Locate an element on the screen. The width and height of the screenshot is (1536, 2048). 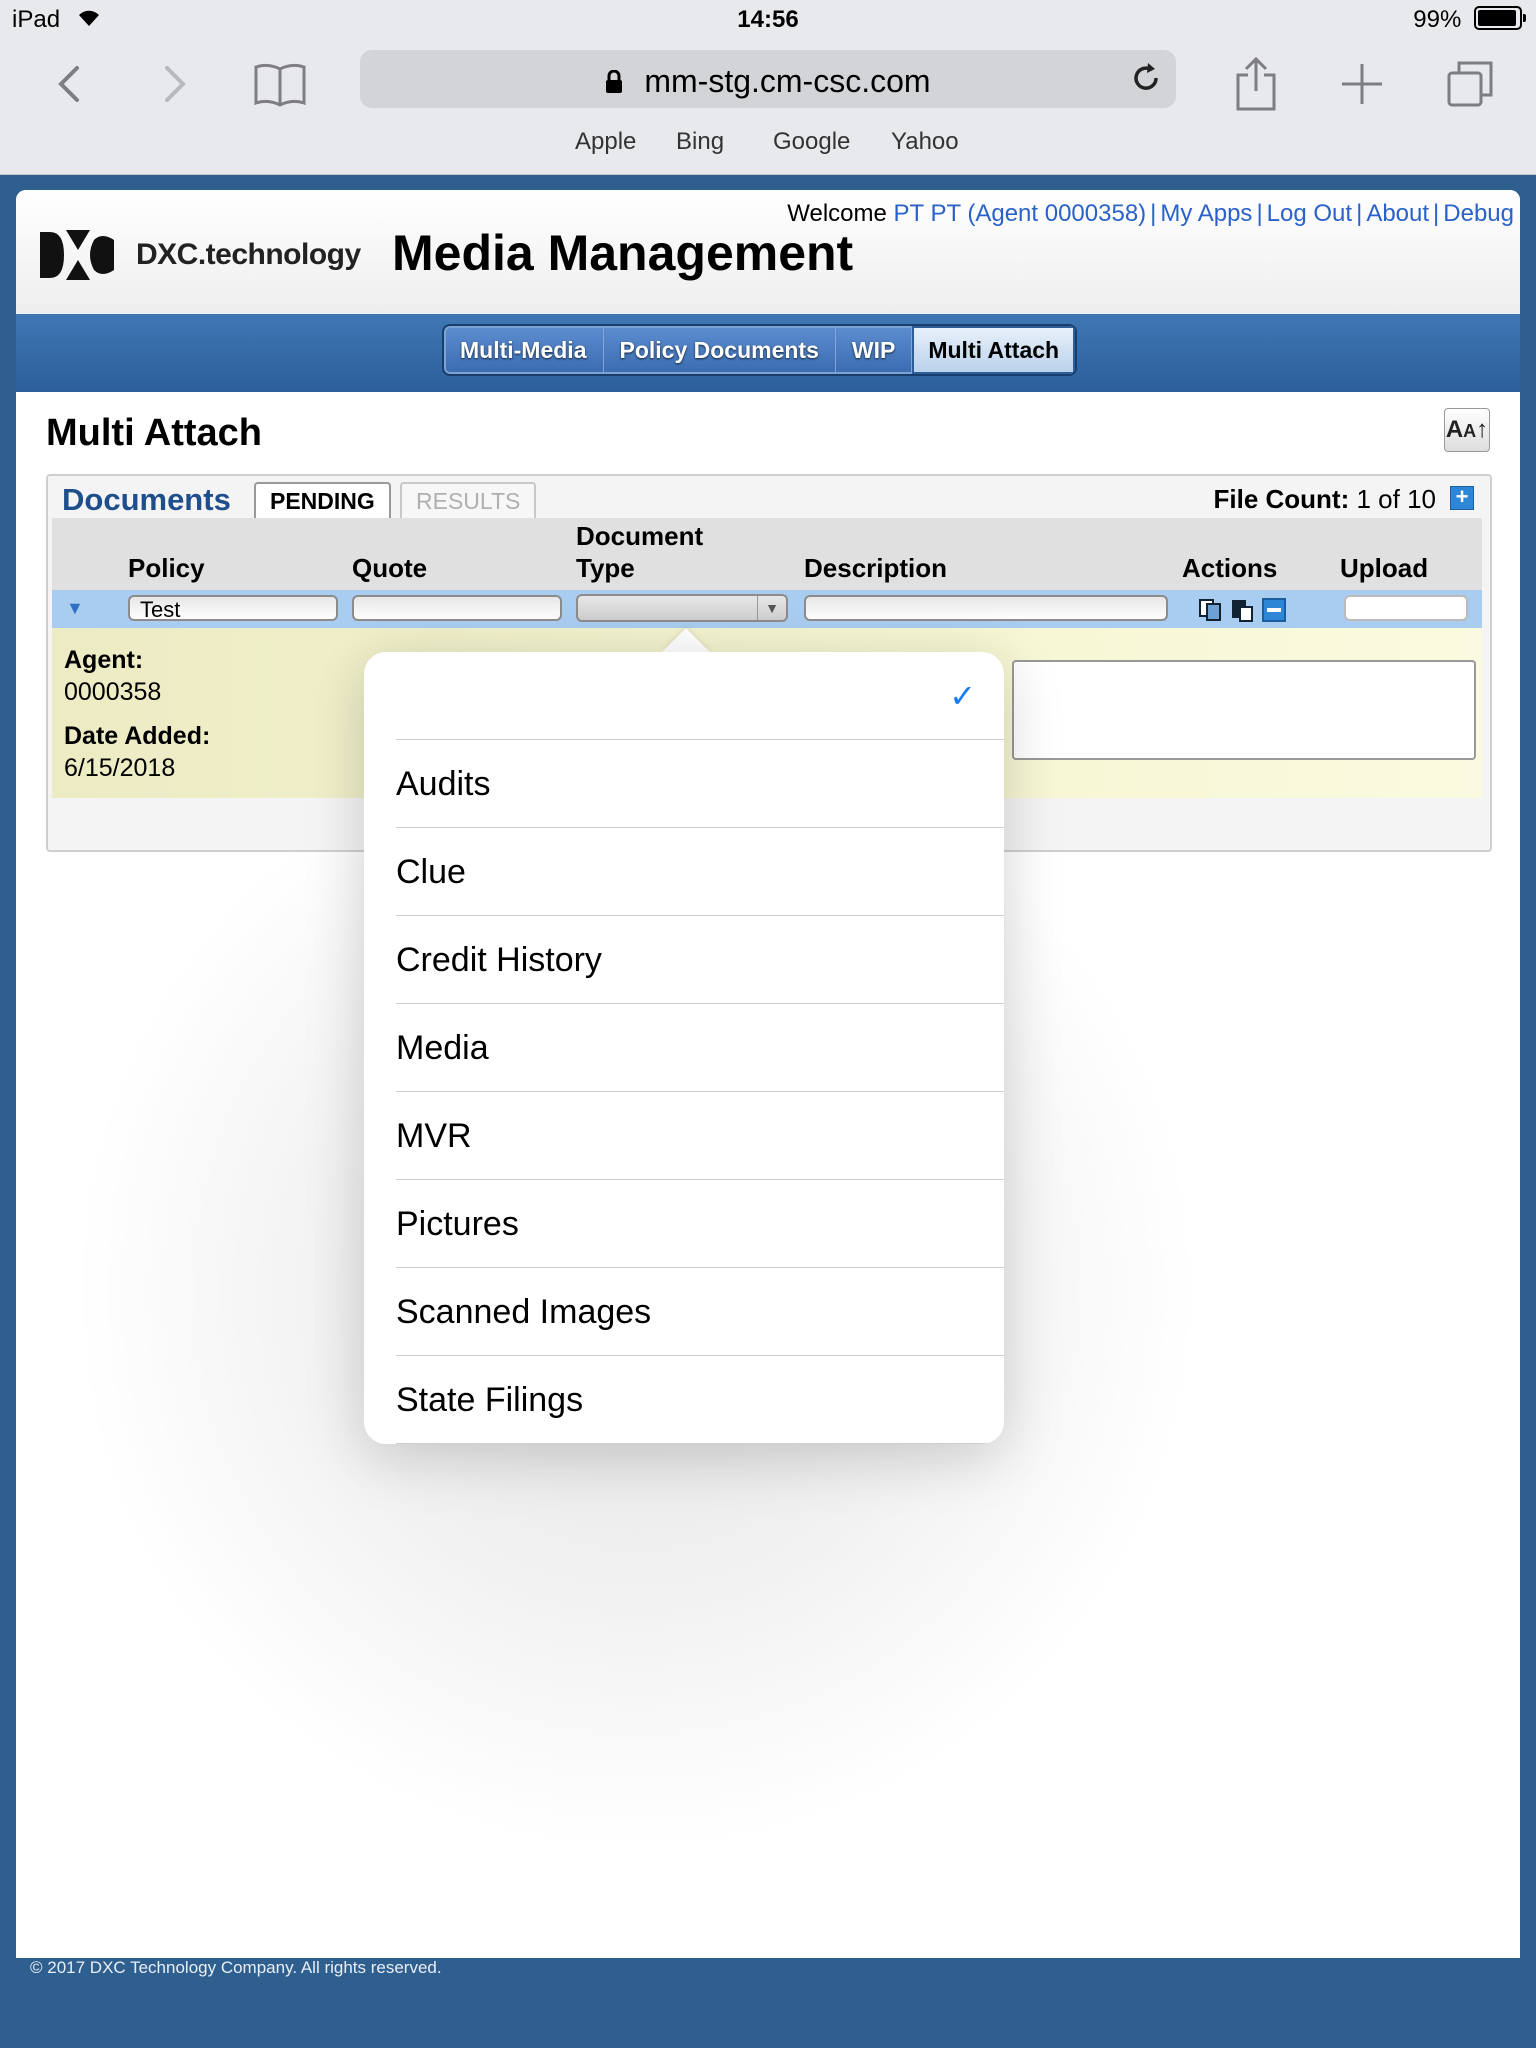
remove-row-icon is located at coordinates (1274, 610).